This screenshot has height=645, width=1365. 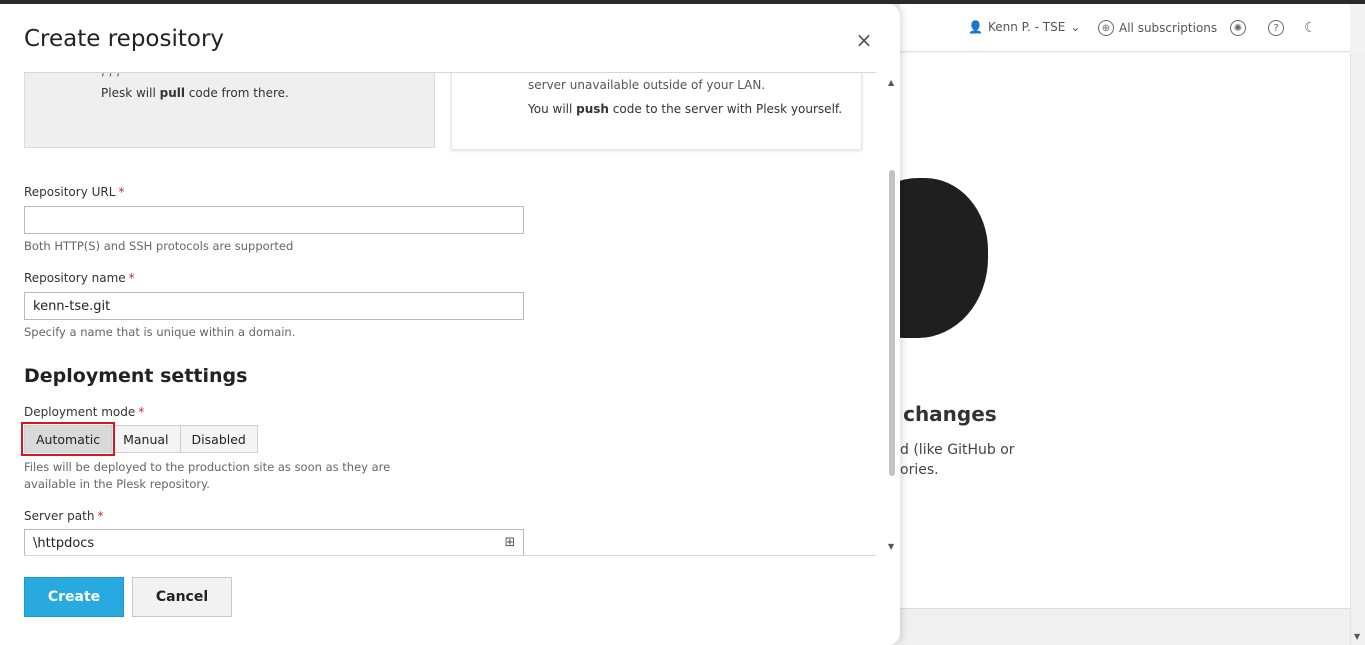 What do you see at coordinates (1168, 28) in the screenshot?
I see `subscriptions-label: All subscriptions` at bounding box center [1168, 28].